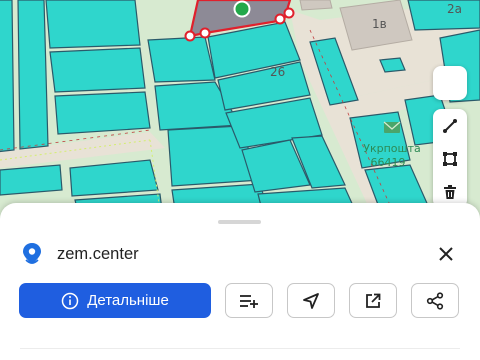 This screenshot has height=360, width=480. I want to click on share-icon, so click(435, 300).